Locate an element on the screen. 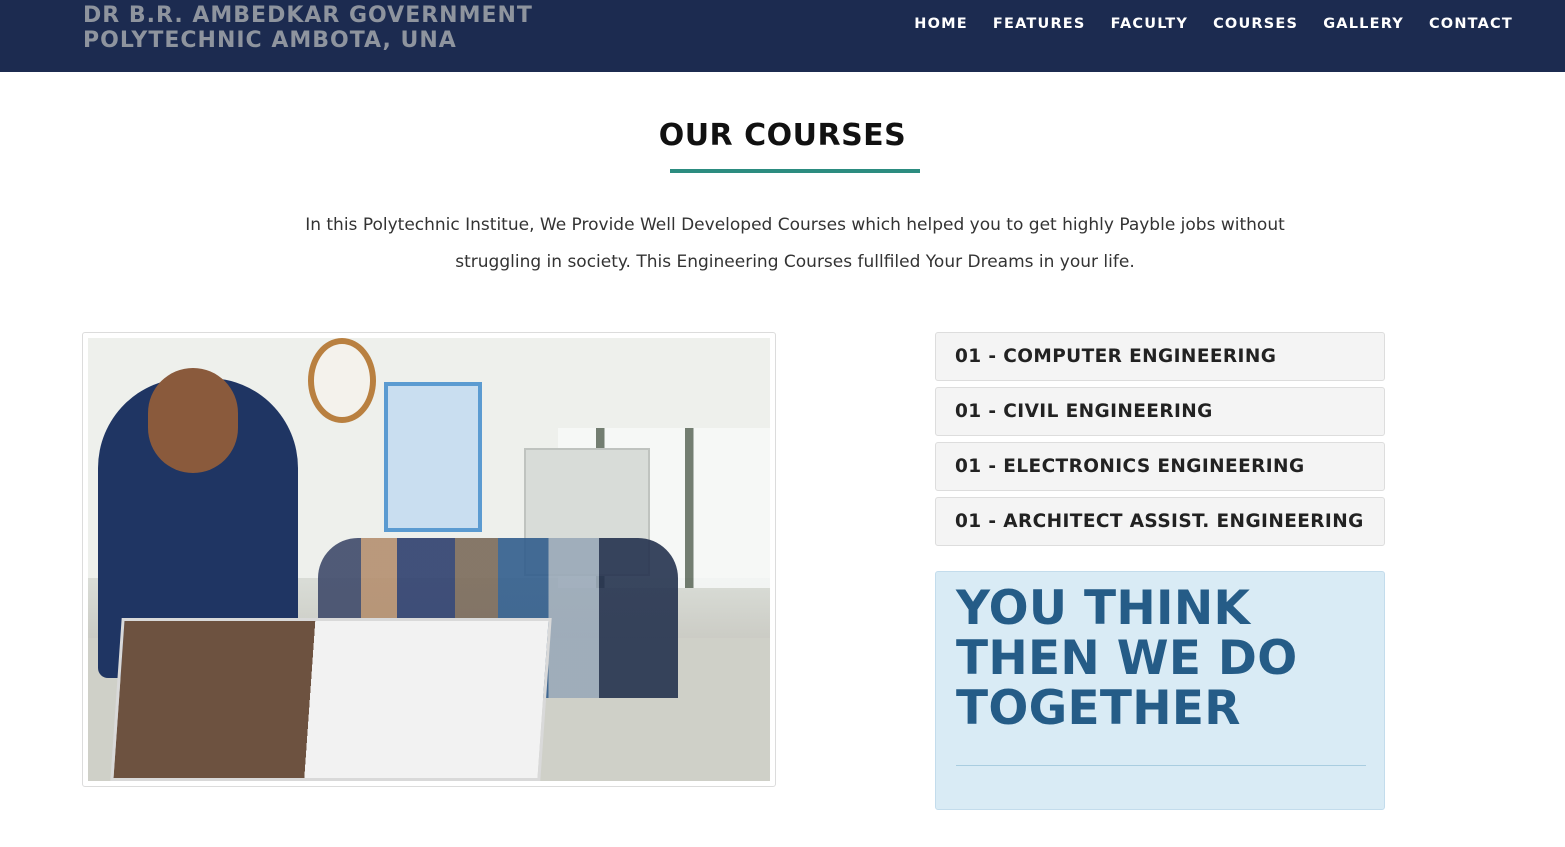  brand-line-2: POLYTECHNIC AMBOTA, UNA is located at coordinates (270, 40).